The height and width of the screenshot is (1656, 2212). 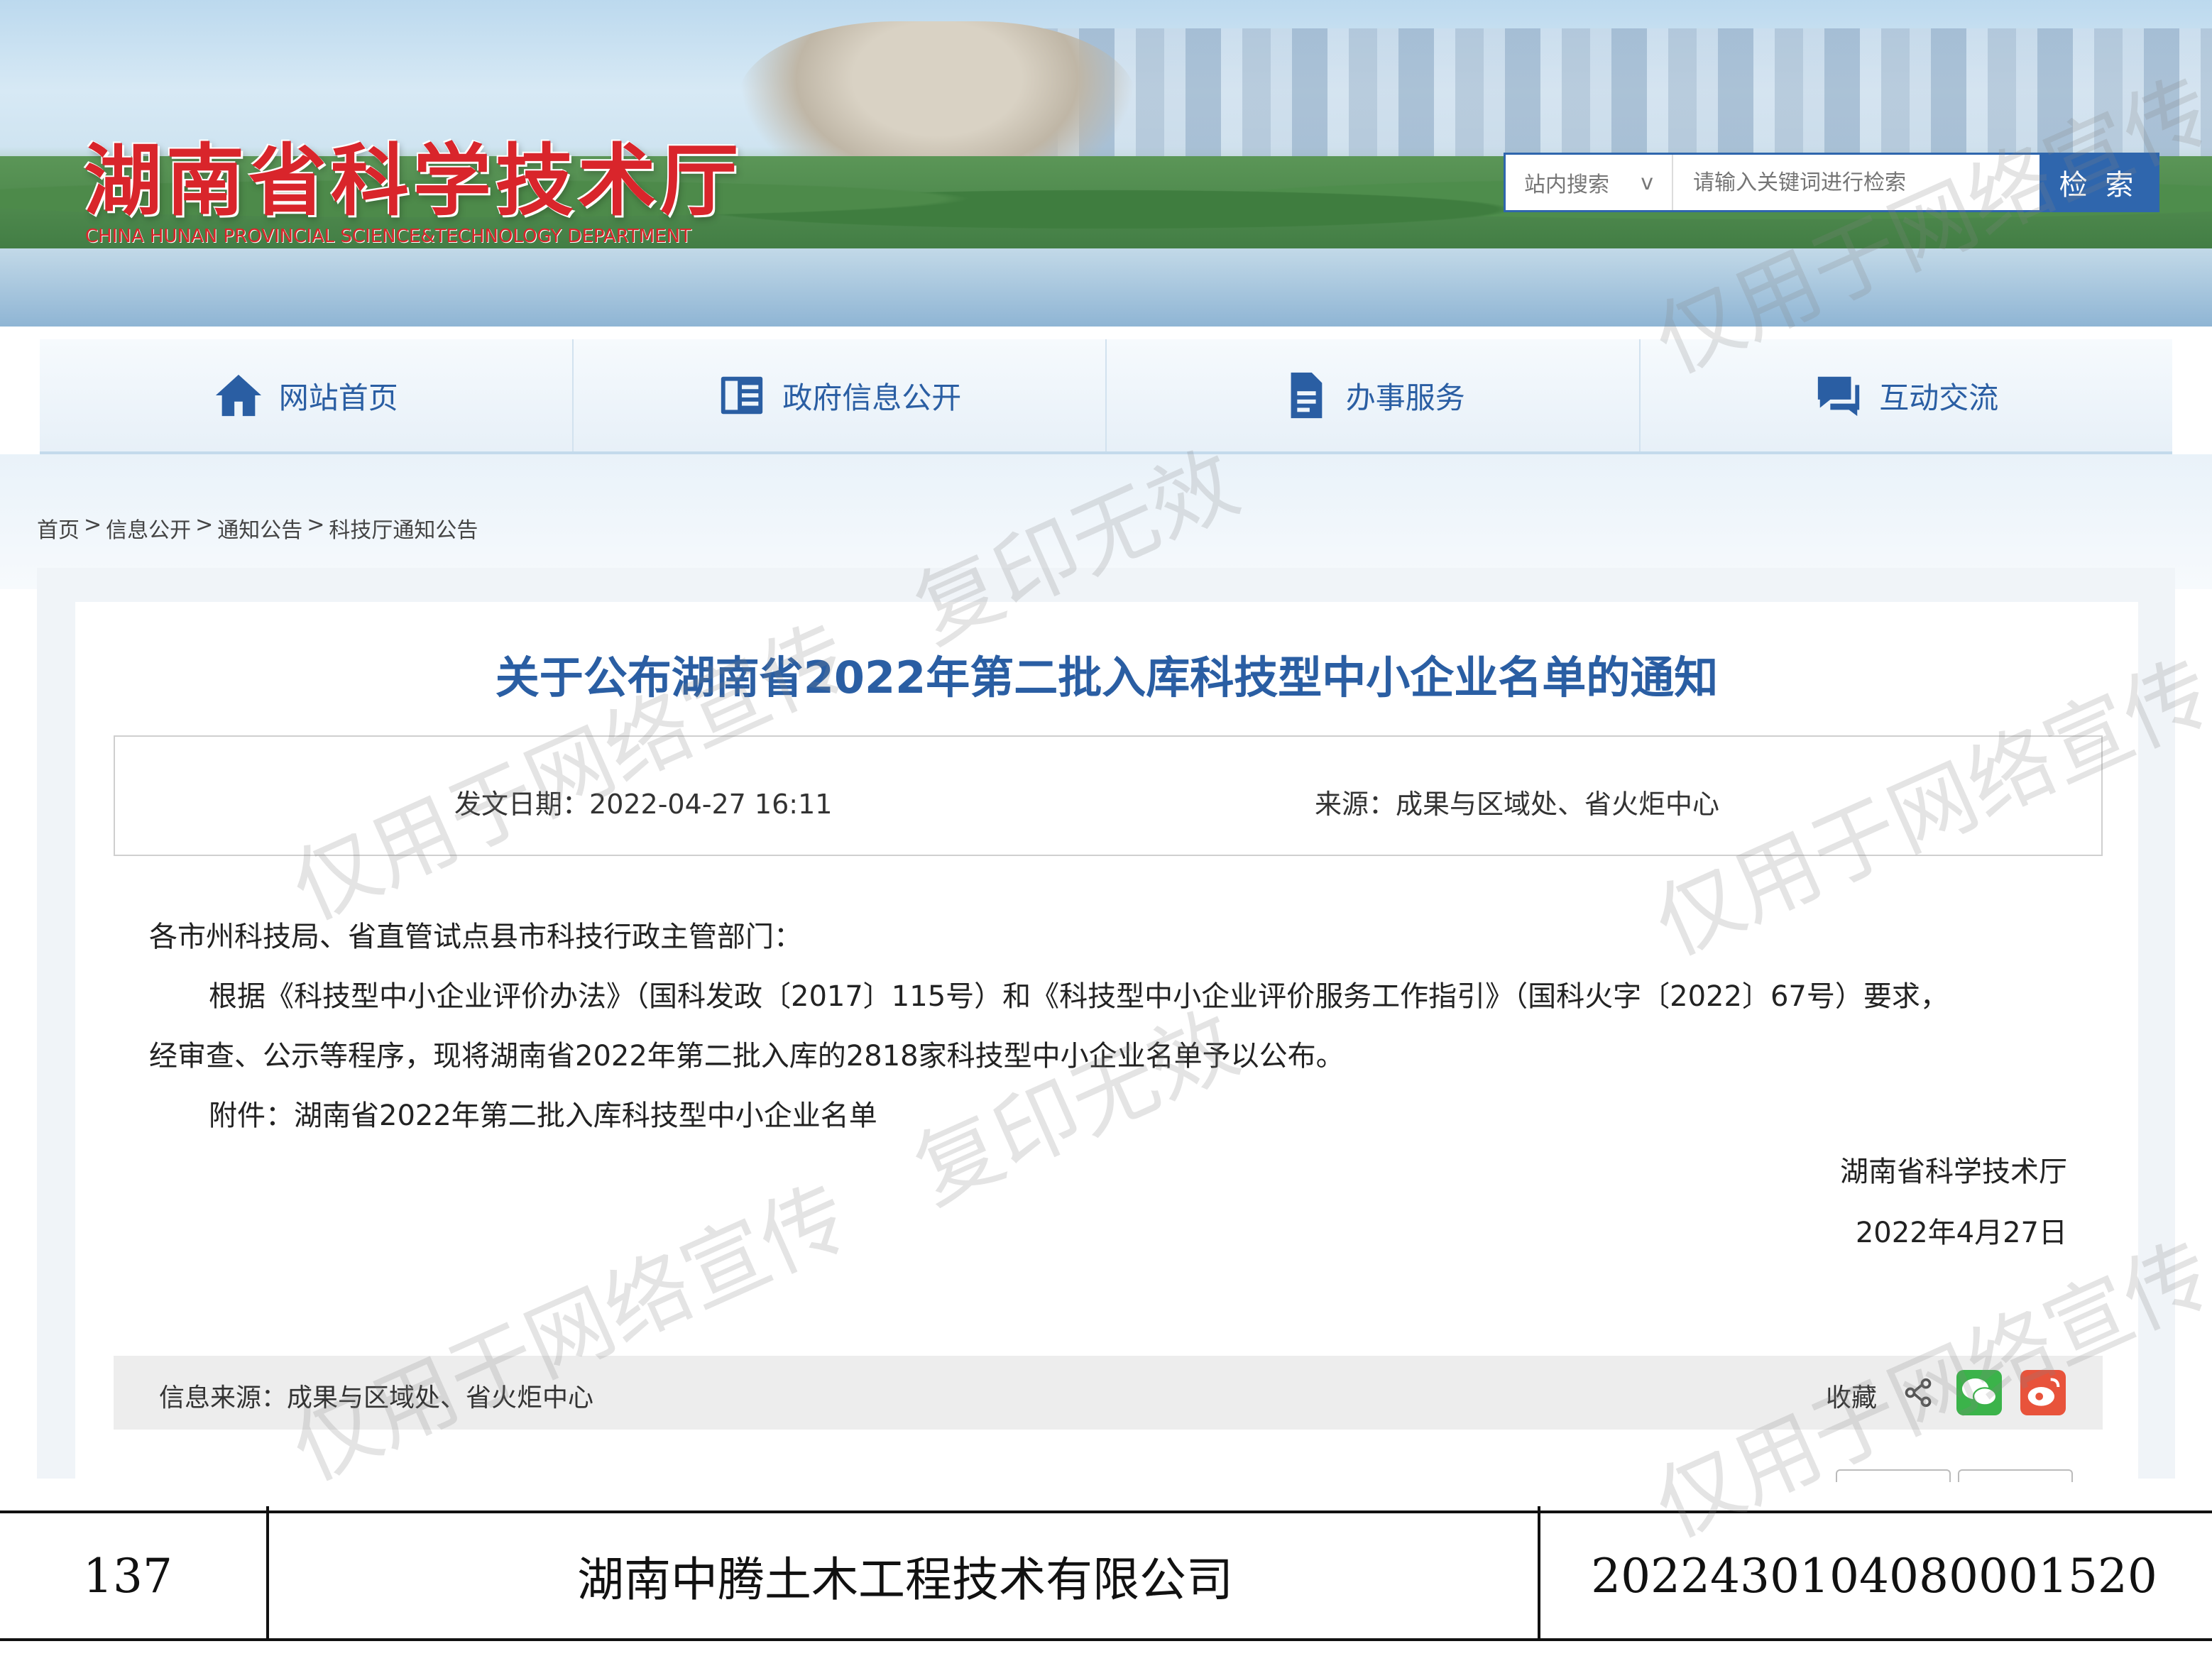 What do you see at coordinates (1106, 1648) in the screenshot?
I see `table-bottom` at bounding box center [1106, 1648].